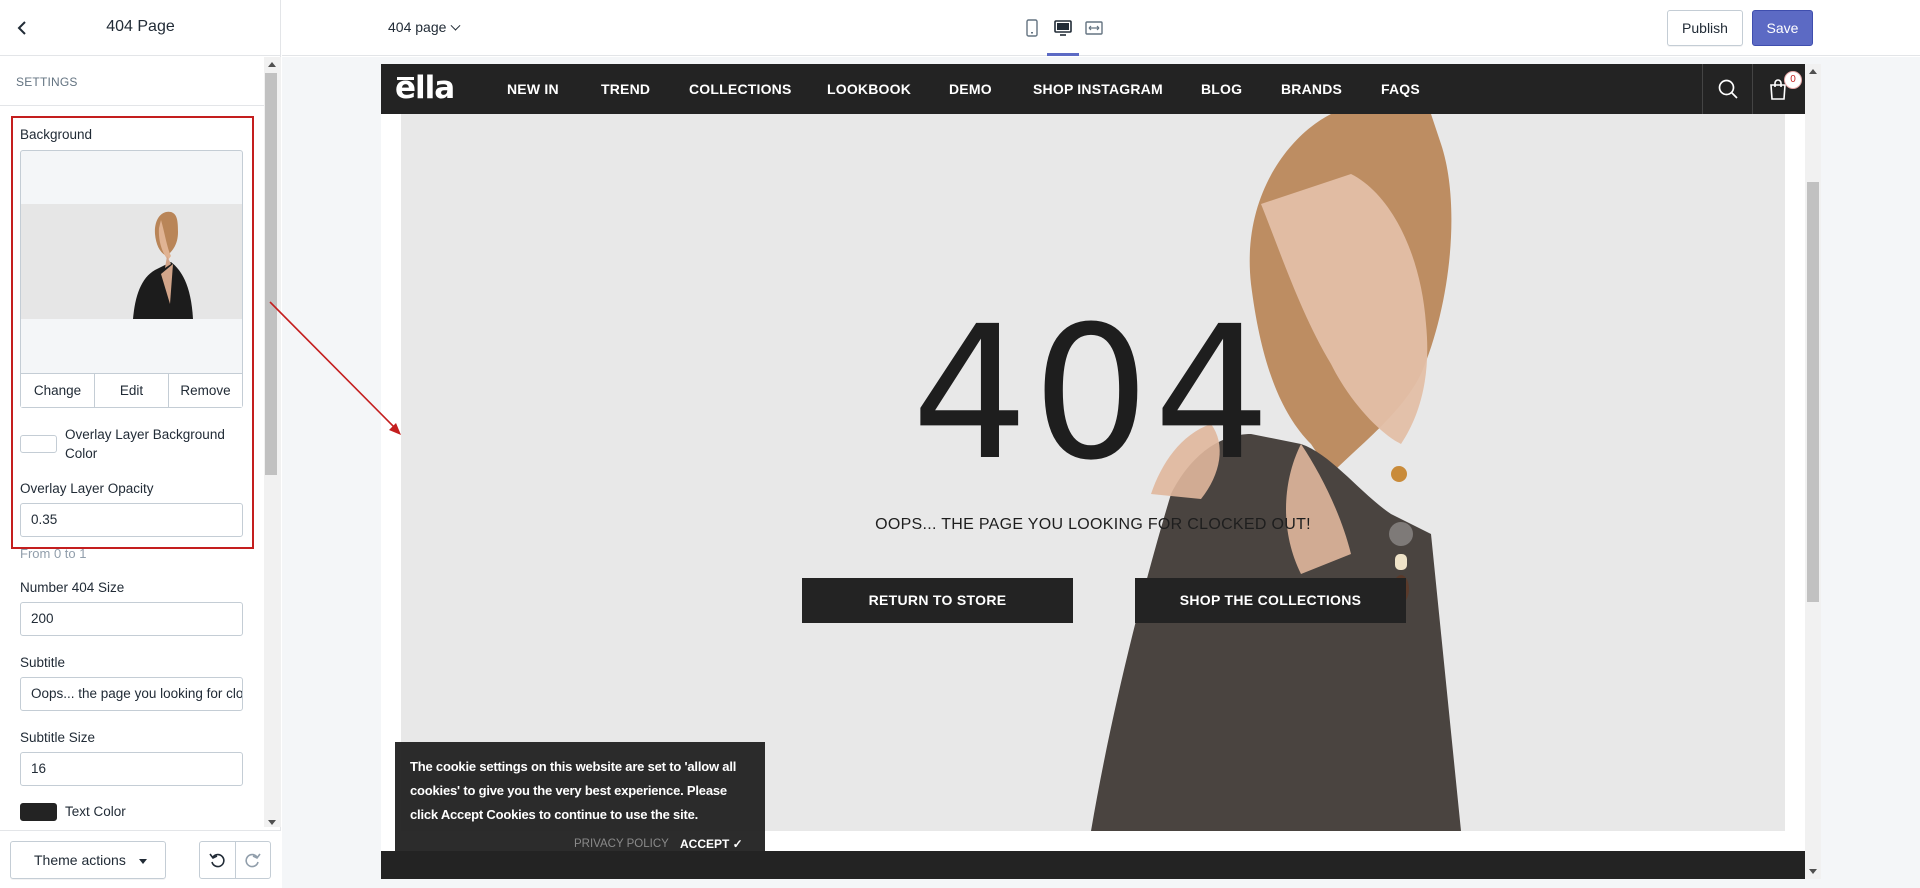 This screenshot has width=1920, height=888. What do you see at coordinates (711, 844) in the screenshot?
I see `accept-cookies-button: ACCEPT ✓` at bounding box center [711, 844].